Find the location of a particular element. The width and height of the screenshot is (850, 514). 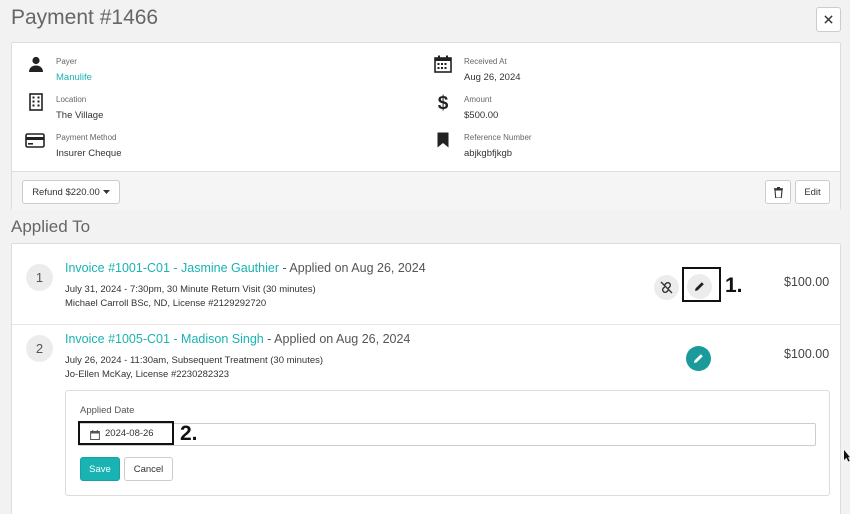

cancel-button: Cancel is located at coordinates (148, 469).